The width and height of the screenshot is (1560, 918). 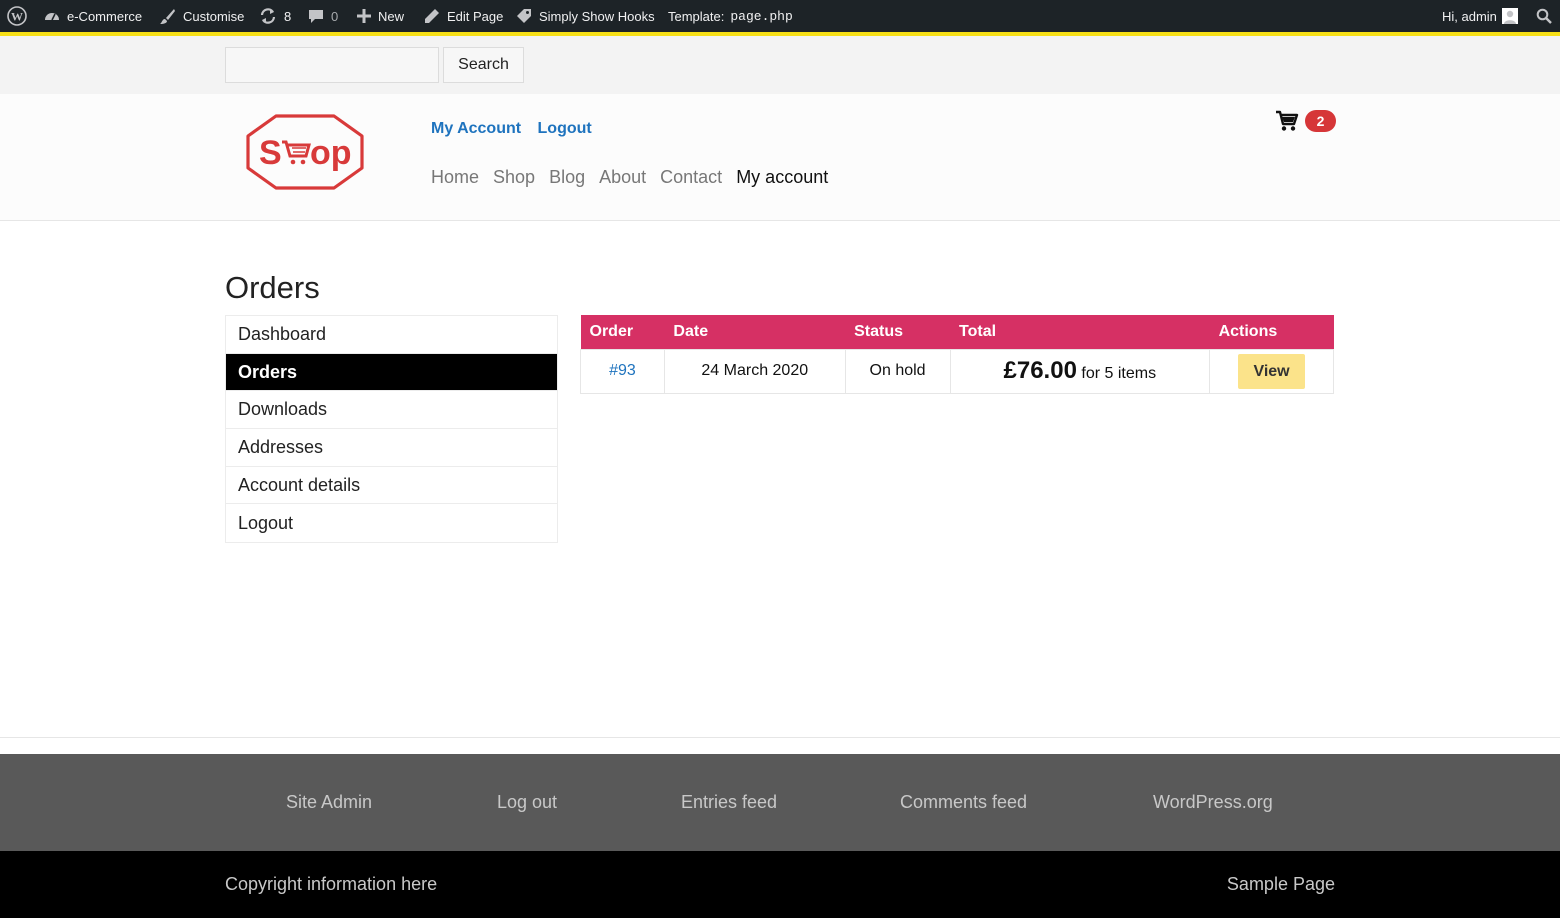 I want to click on account-links: My Account Logout, so click(x=517, y=129).